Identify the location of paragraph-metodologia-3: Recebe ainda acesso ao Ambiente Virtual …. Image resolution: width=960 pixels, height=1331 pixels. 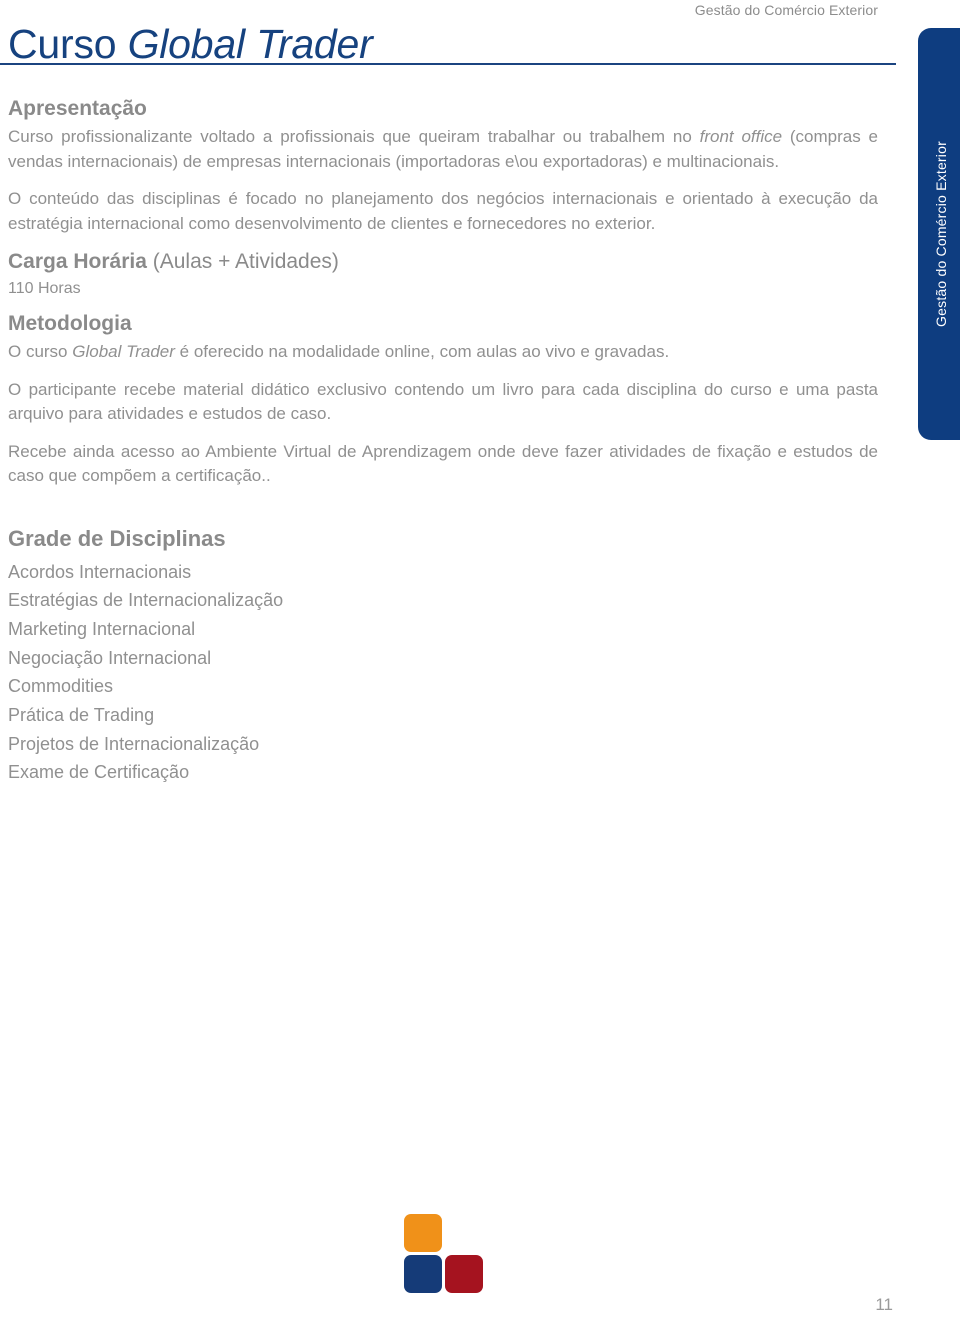
(443, 463).